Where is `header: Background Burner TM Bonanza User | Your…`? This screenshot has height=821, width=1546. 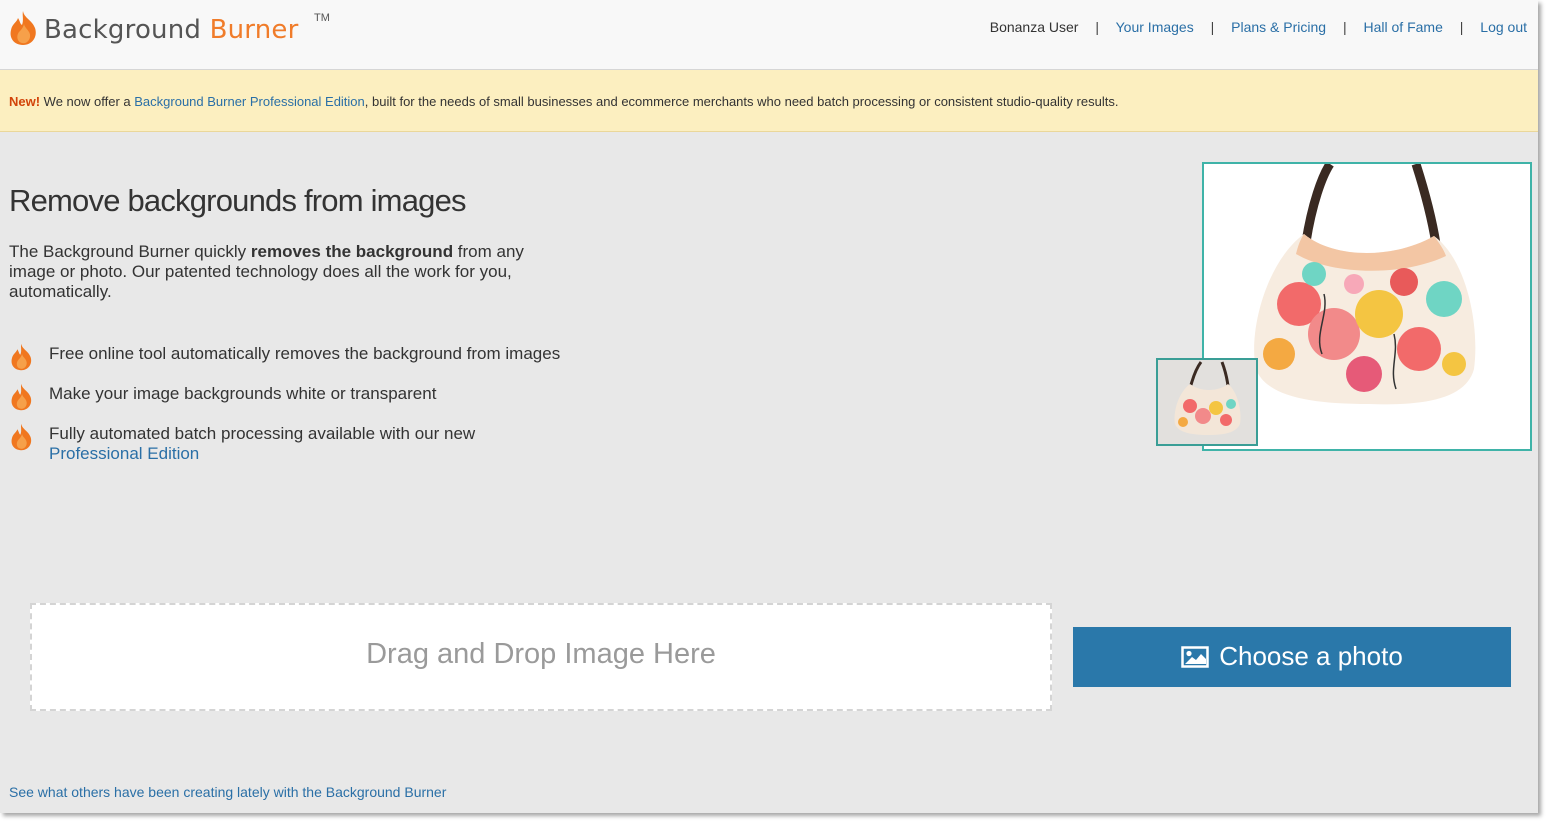 header: Background Burner TM Bonanza User | Your… is located at coordinates (769, 35).